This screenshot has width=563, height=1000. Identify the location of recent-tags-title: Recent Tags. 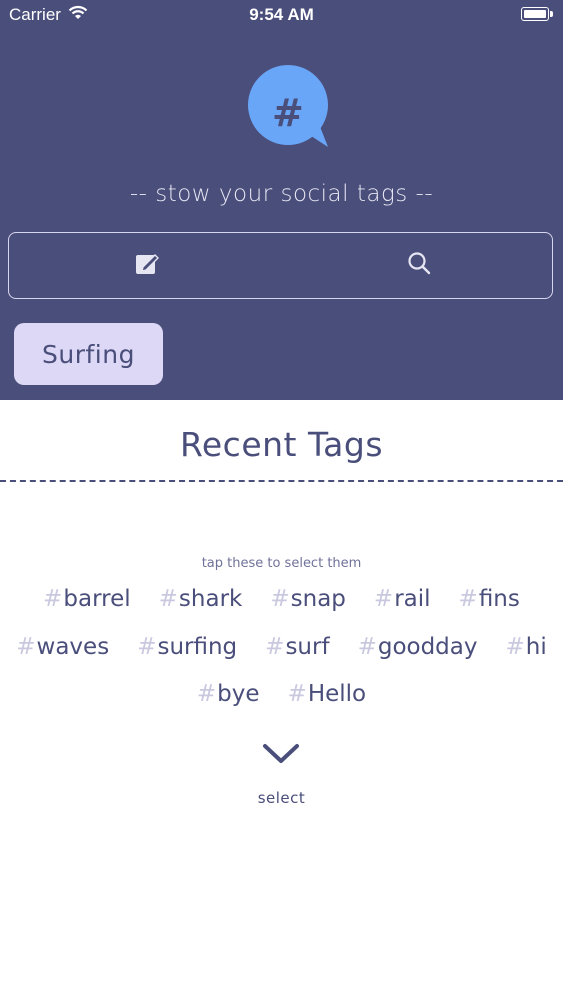
(281, 444).